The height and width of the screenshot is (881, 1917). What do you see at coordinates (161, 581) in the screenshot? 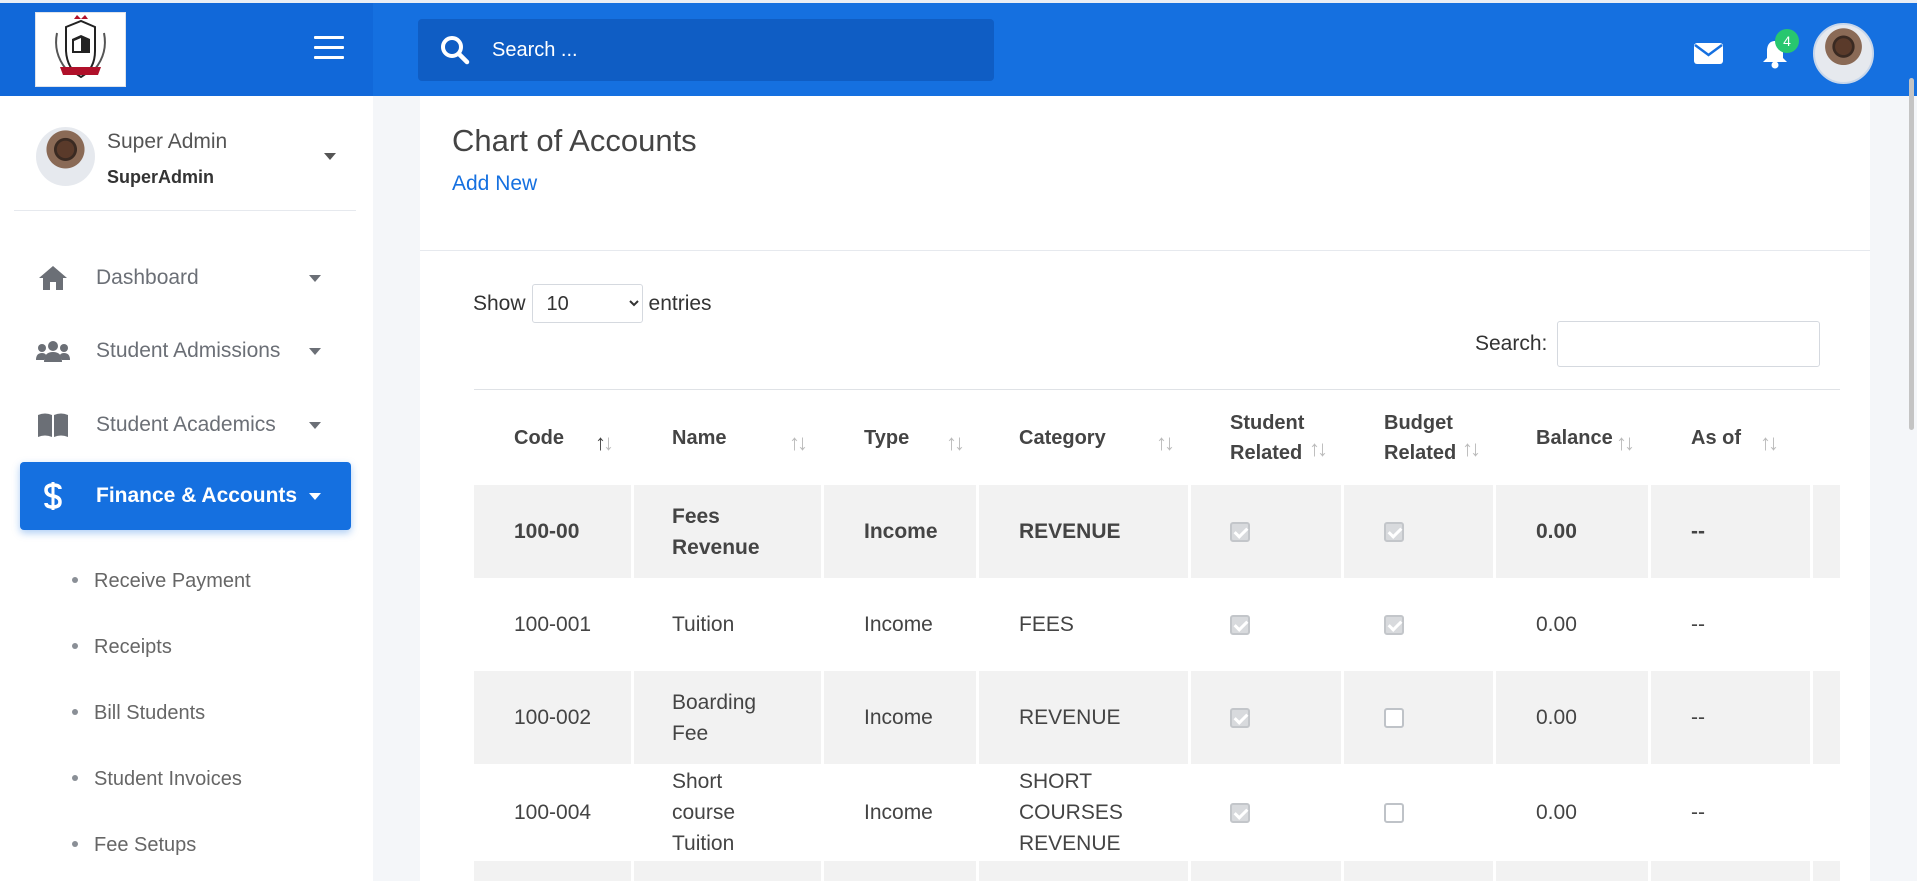
I see `sidebar-subitem-receive-payment: Receive Payment` at bounding box center [161, 581].